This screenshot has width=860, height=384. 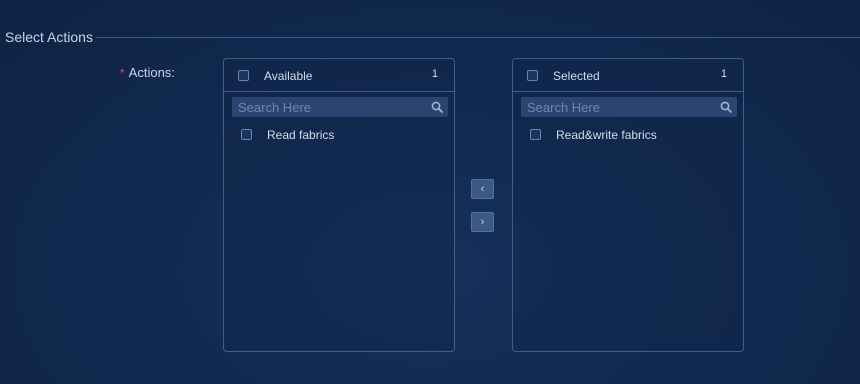 What do you see at coordinates (339, 135) in the screenshot?
I see `list-item: Read fabrics` at bounding box center [339, 135].